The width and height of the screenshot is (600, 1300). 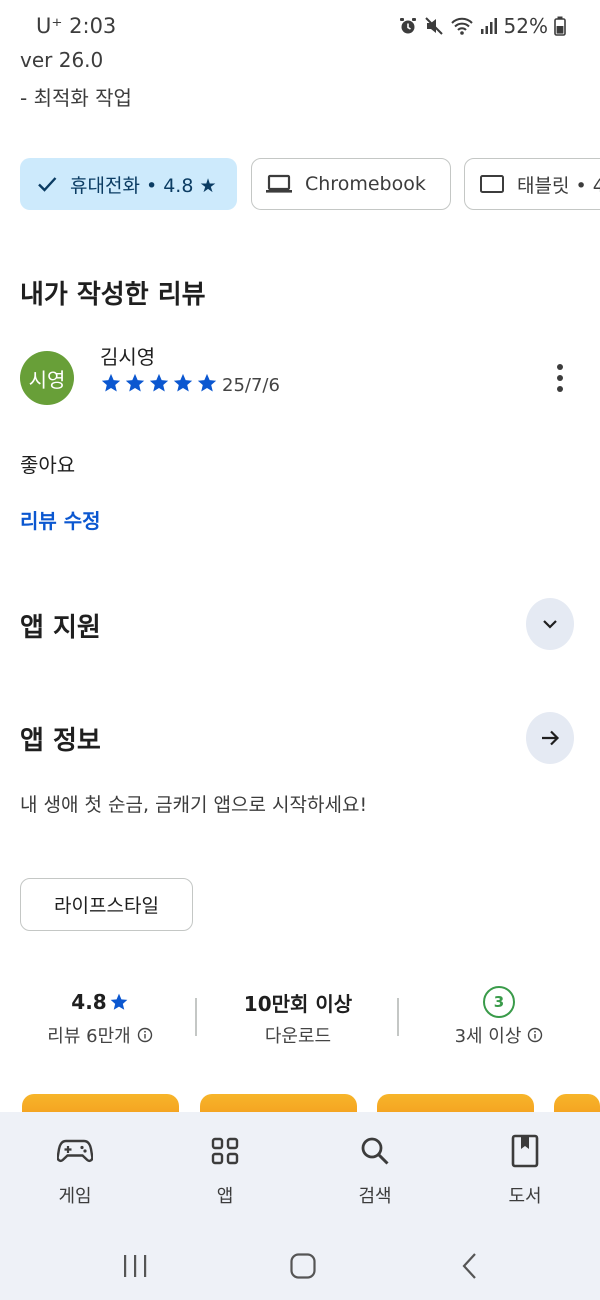 I want to click on nav-books-label: 도서, so click(x=525, y=1196).